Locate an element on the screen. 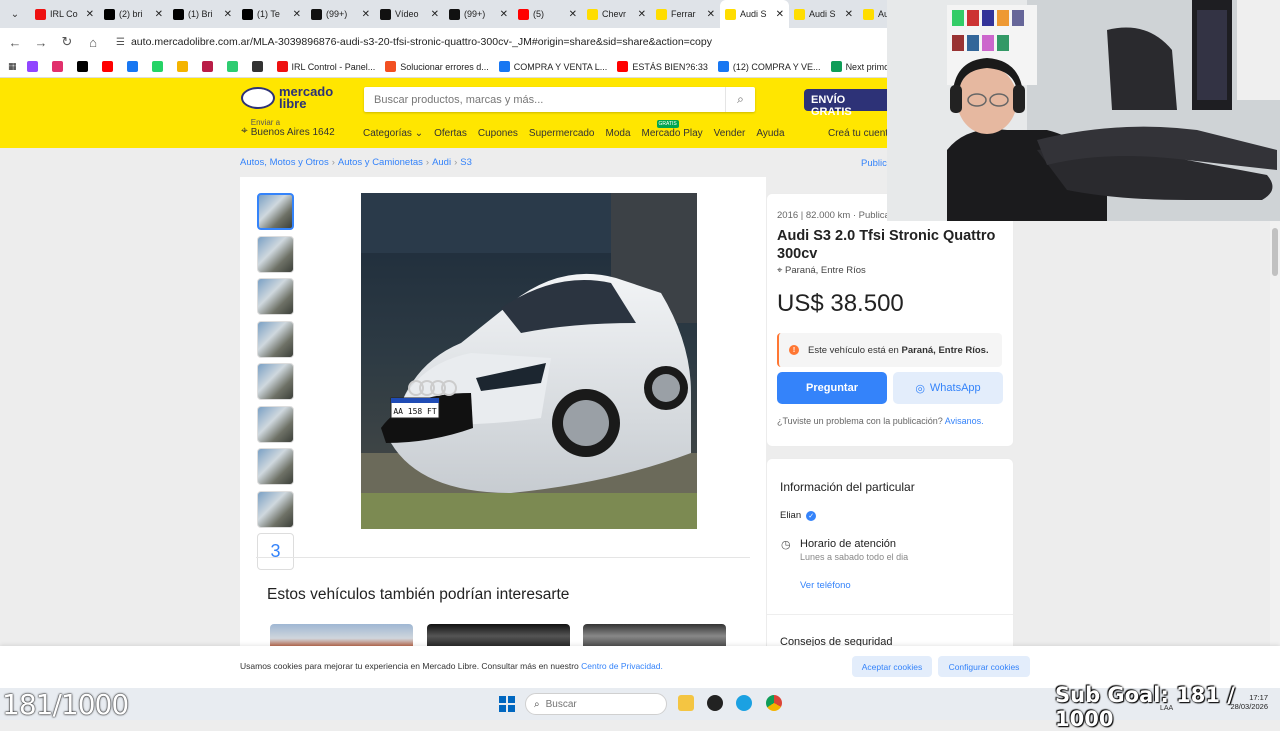 The height and width of the screenshot is (731, 1280). envio-gratis-banner: ENVÍO GRATIS is located at coordinates (849, 103).